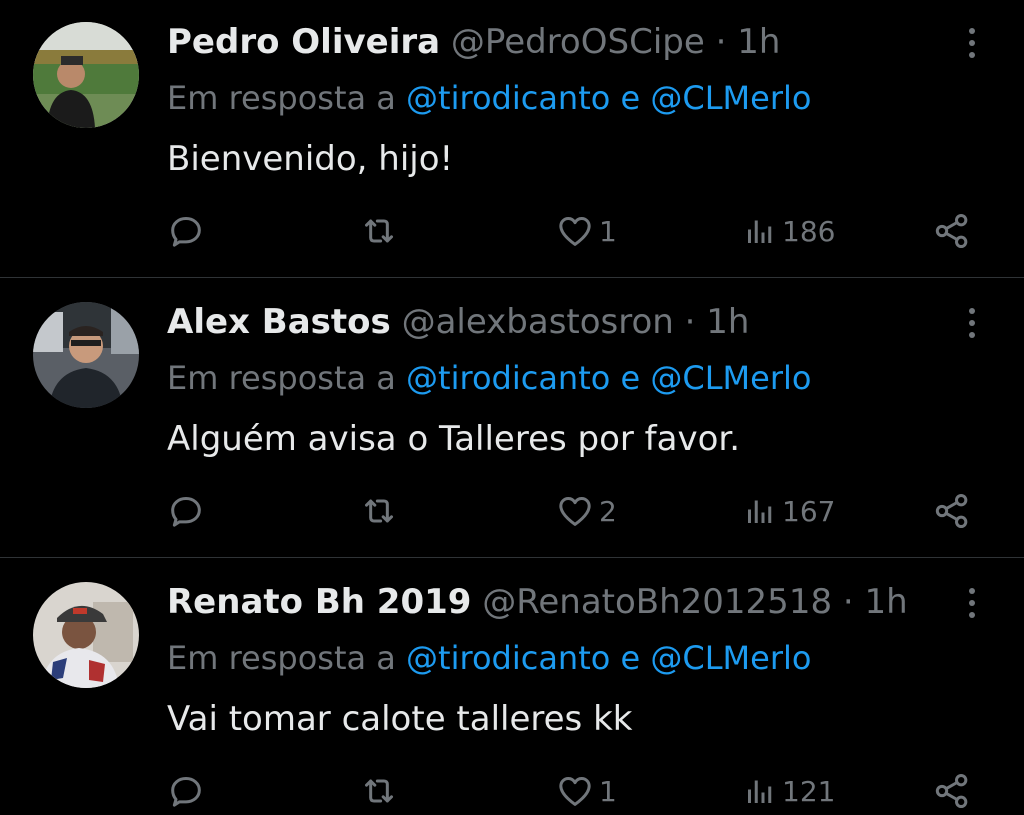 The image size is (1024, 815). I want to click on tweet-text: Alguém avisa o Talleres por favor., so click(454, 439).